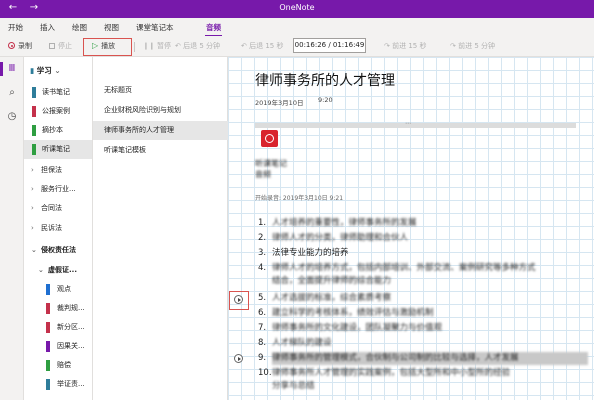  Describe the element at coordinates (263, 174) in the screenshot. I see `scanned-text: 音频` at that location.